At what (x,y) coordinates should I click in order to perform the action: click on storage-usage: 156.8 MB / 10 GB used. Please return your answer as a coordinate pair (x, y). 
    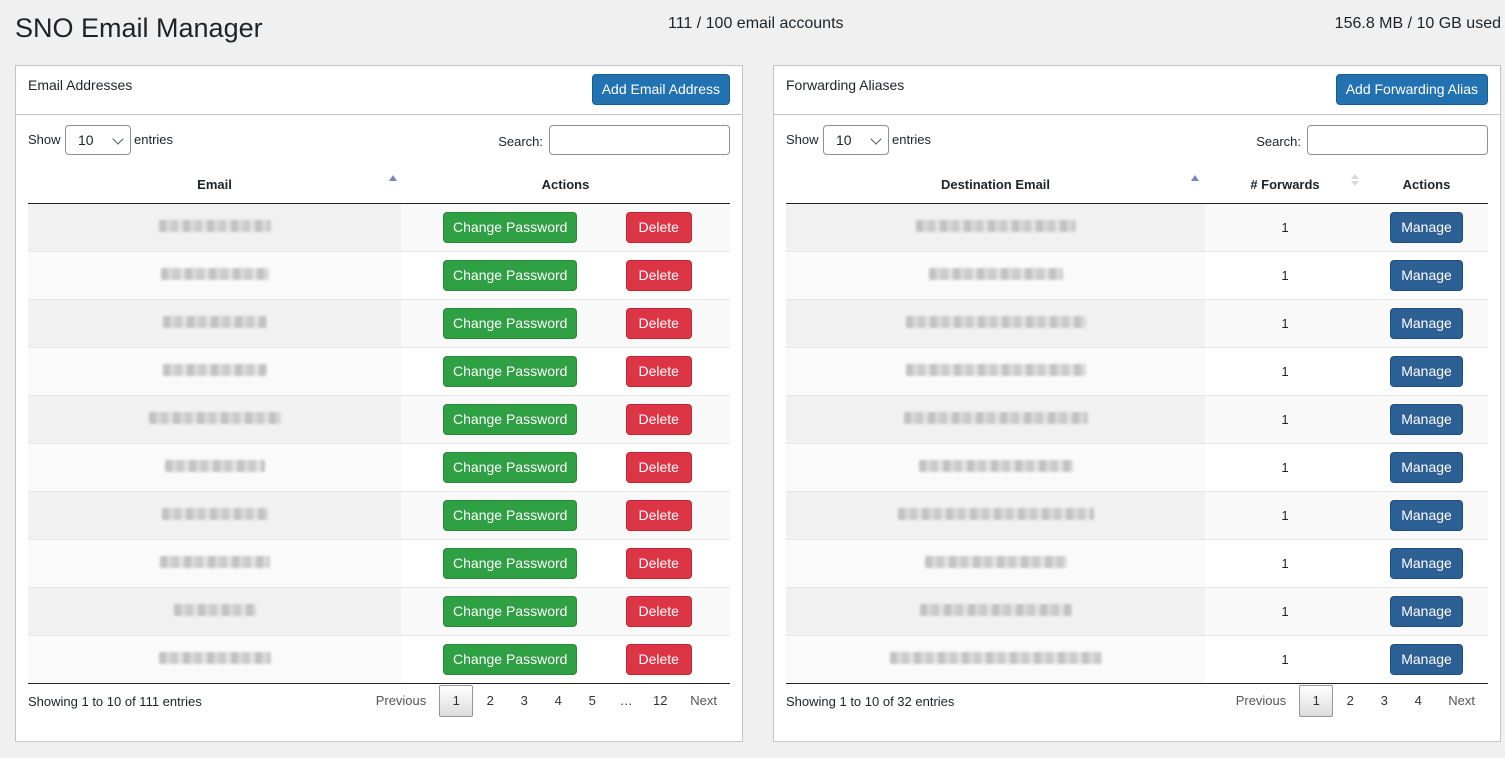
    Looking at the image, I should click on (1417, 23).